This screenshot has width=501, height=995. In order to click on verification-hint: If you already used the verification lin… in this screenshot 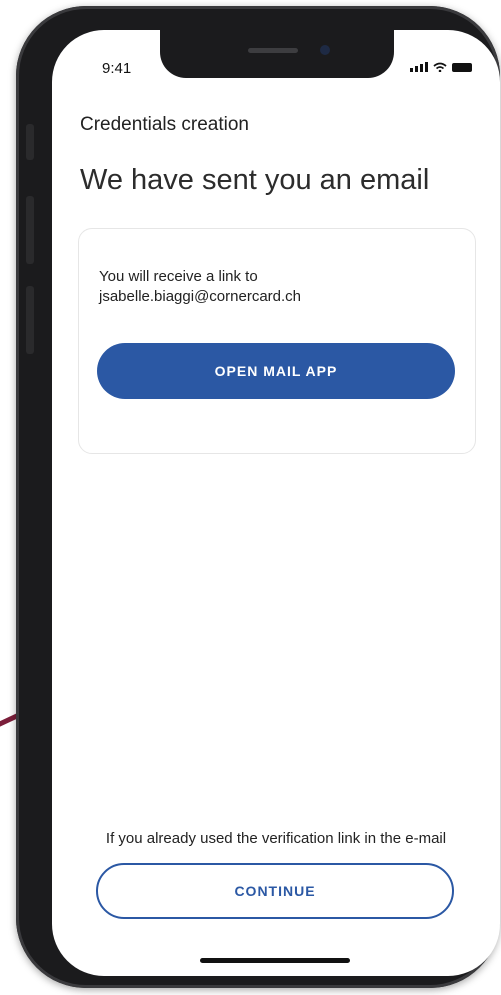, I will do `click(276, 838)`.